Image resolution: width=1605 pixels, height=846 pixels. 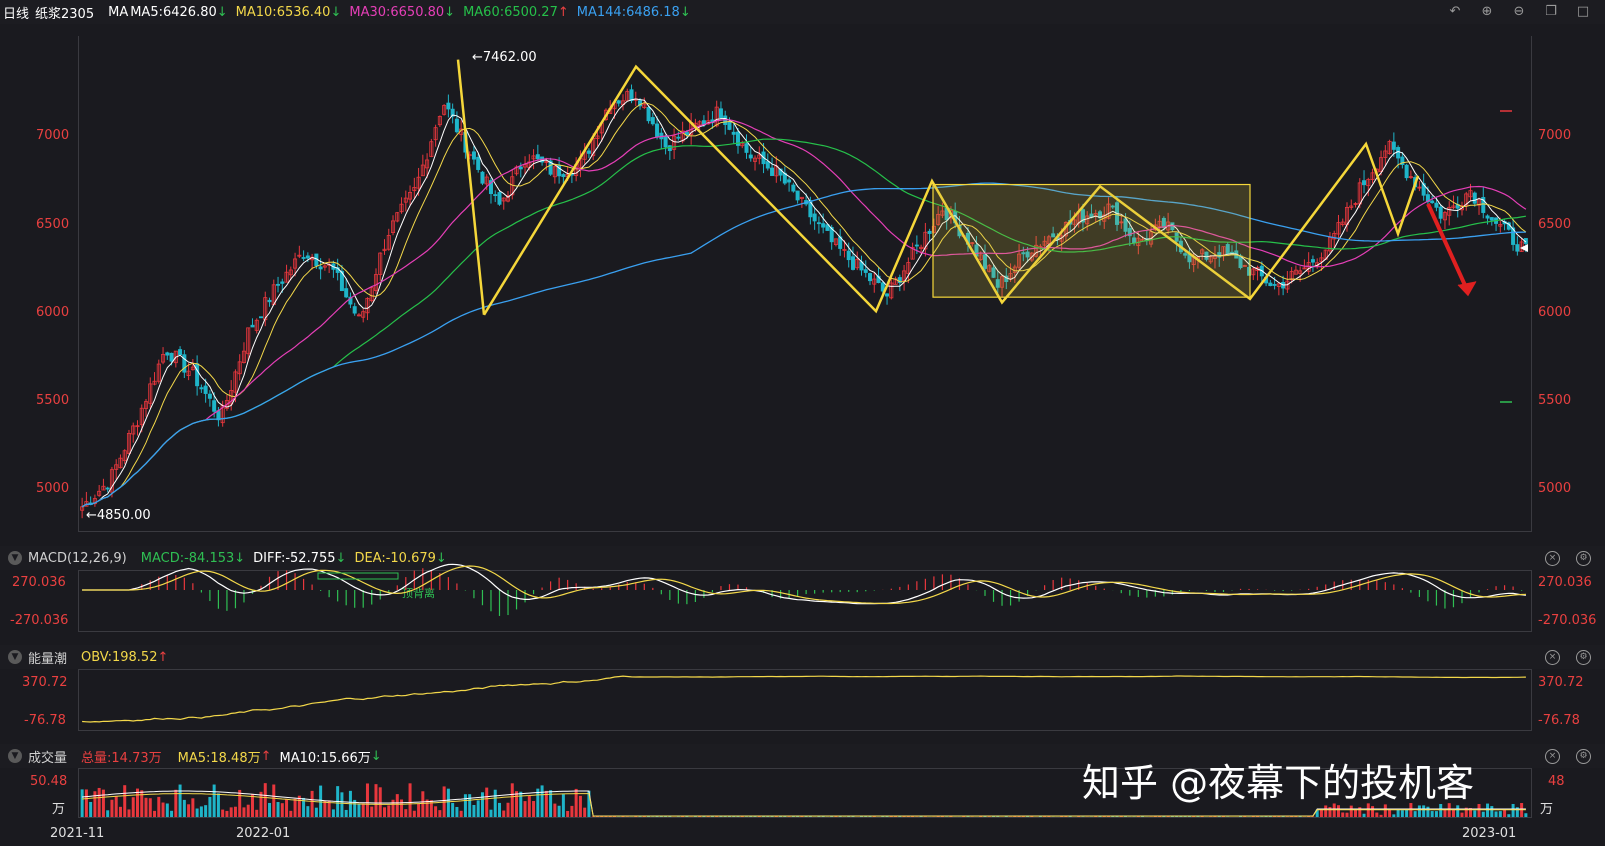 I want to click on arrow-head, so click(x=1467, y=289).